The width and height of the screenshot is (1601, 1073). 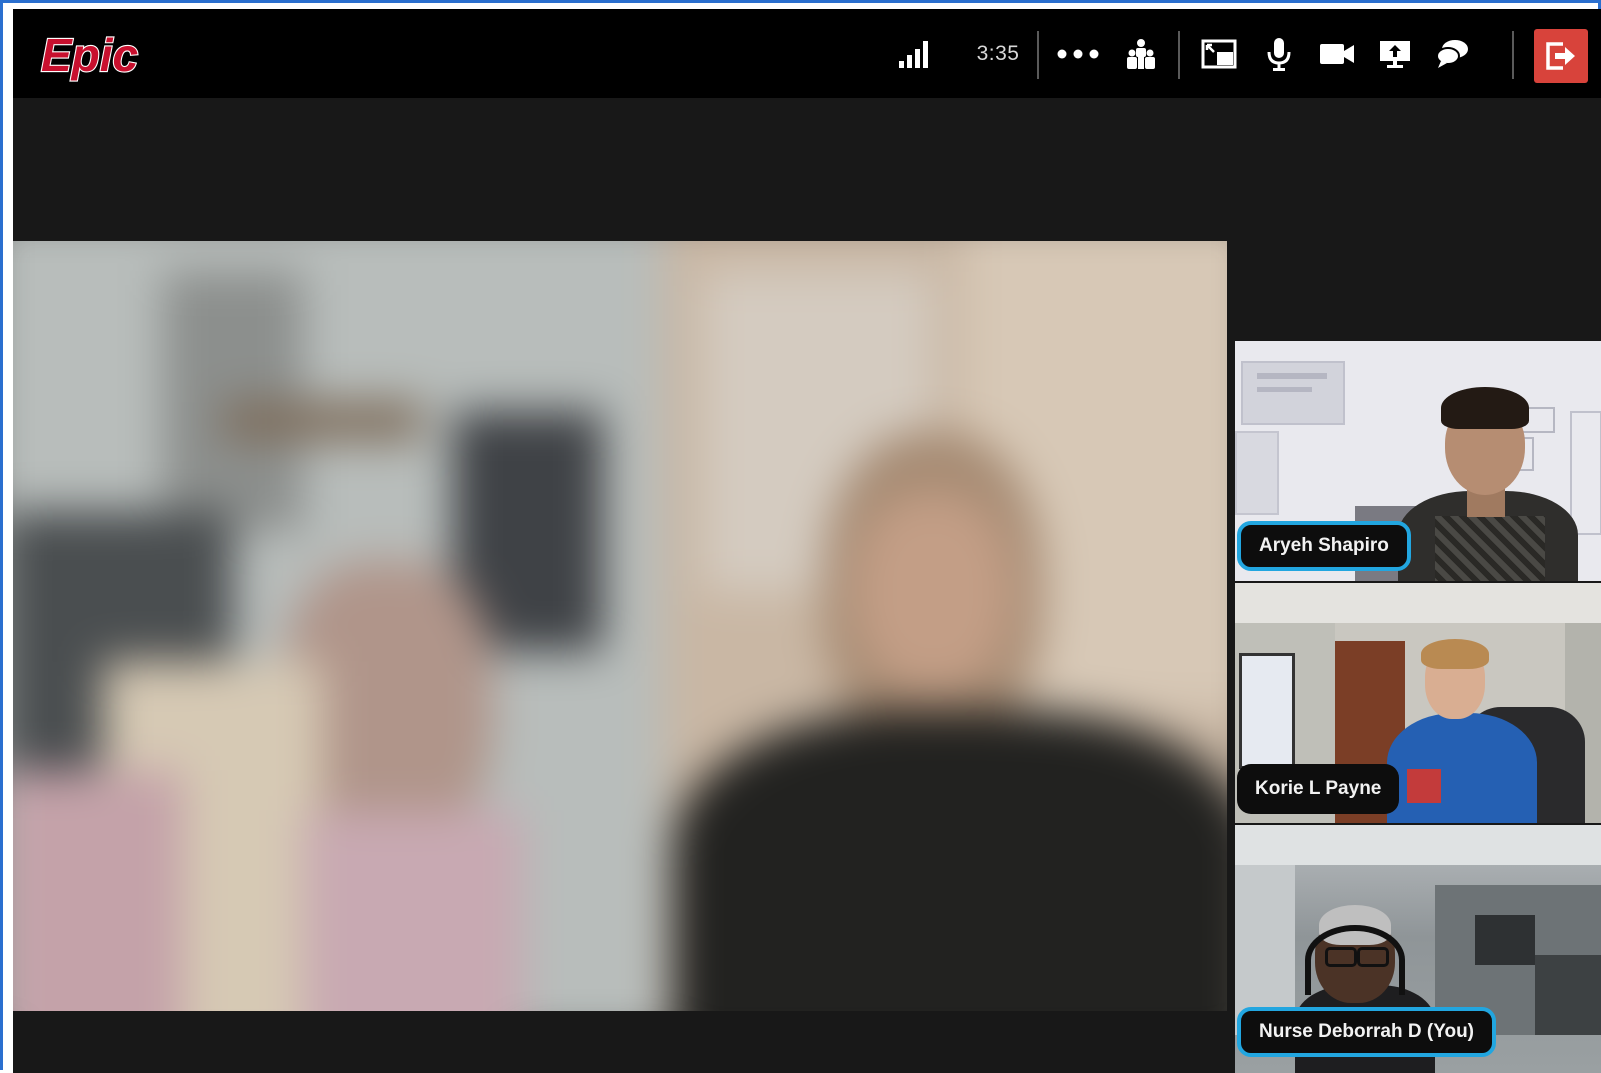 What do you see at coordinates (1418, 949) in the screenshot?
I see `participant-tile: Nurse Deborrah D (You)` at bounding box center [1418, 949].